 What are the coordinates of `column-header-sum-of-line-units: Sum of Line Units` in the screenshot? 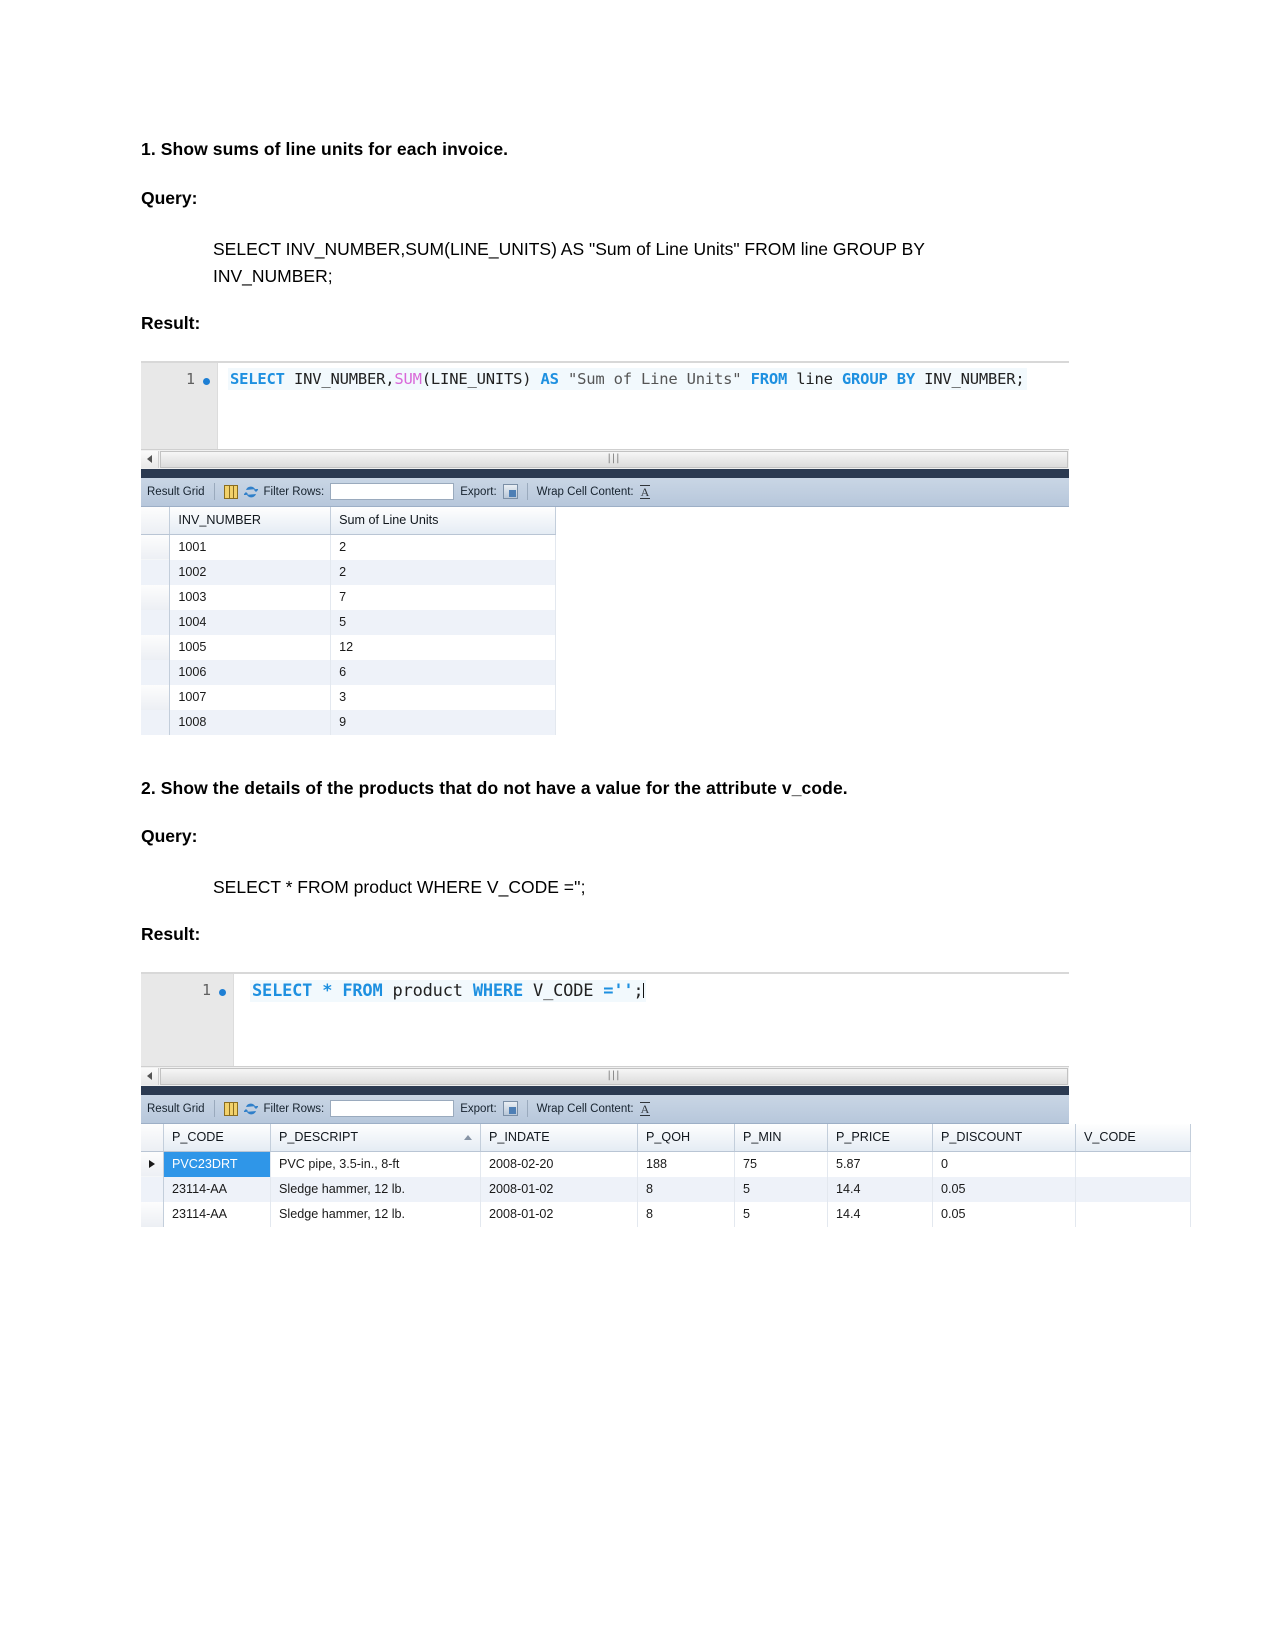 It's located at (443, 520).